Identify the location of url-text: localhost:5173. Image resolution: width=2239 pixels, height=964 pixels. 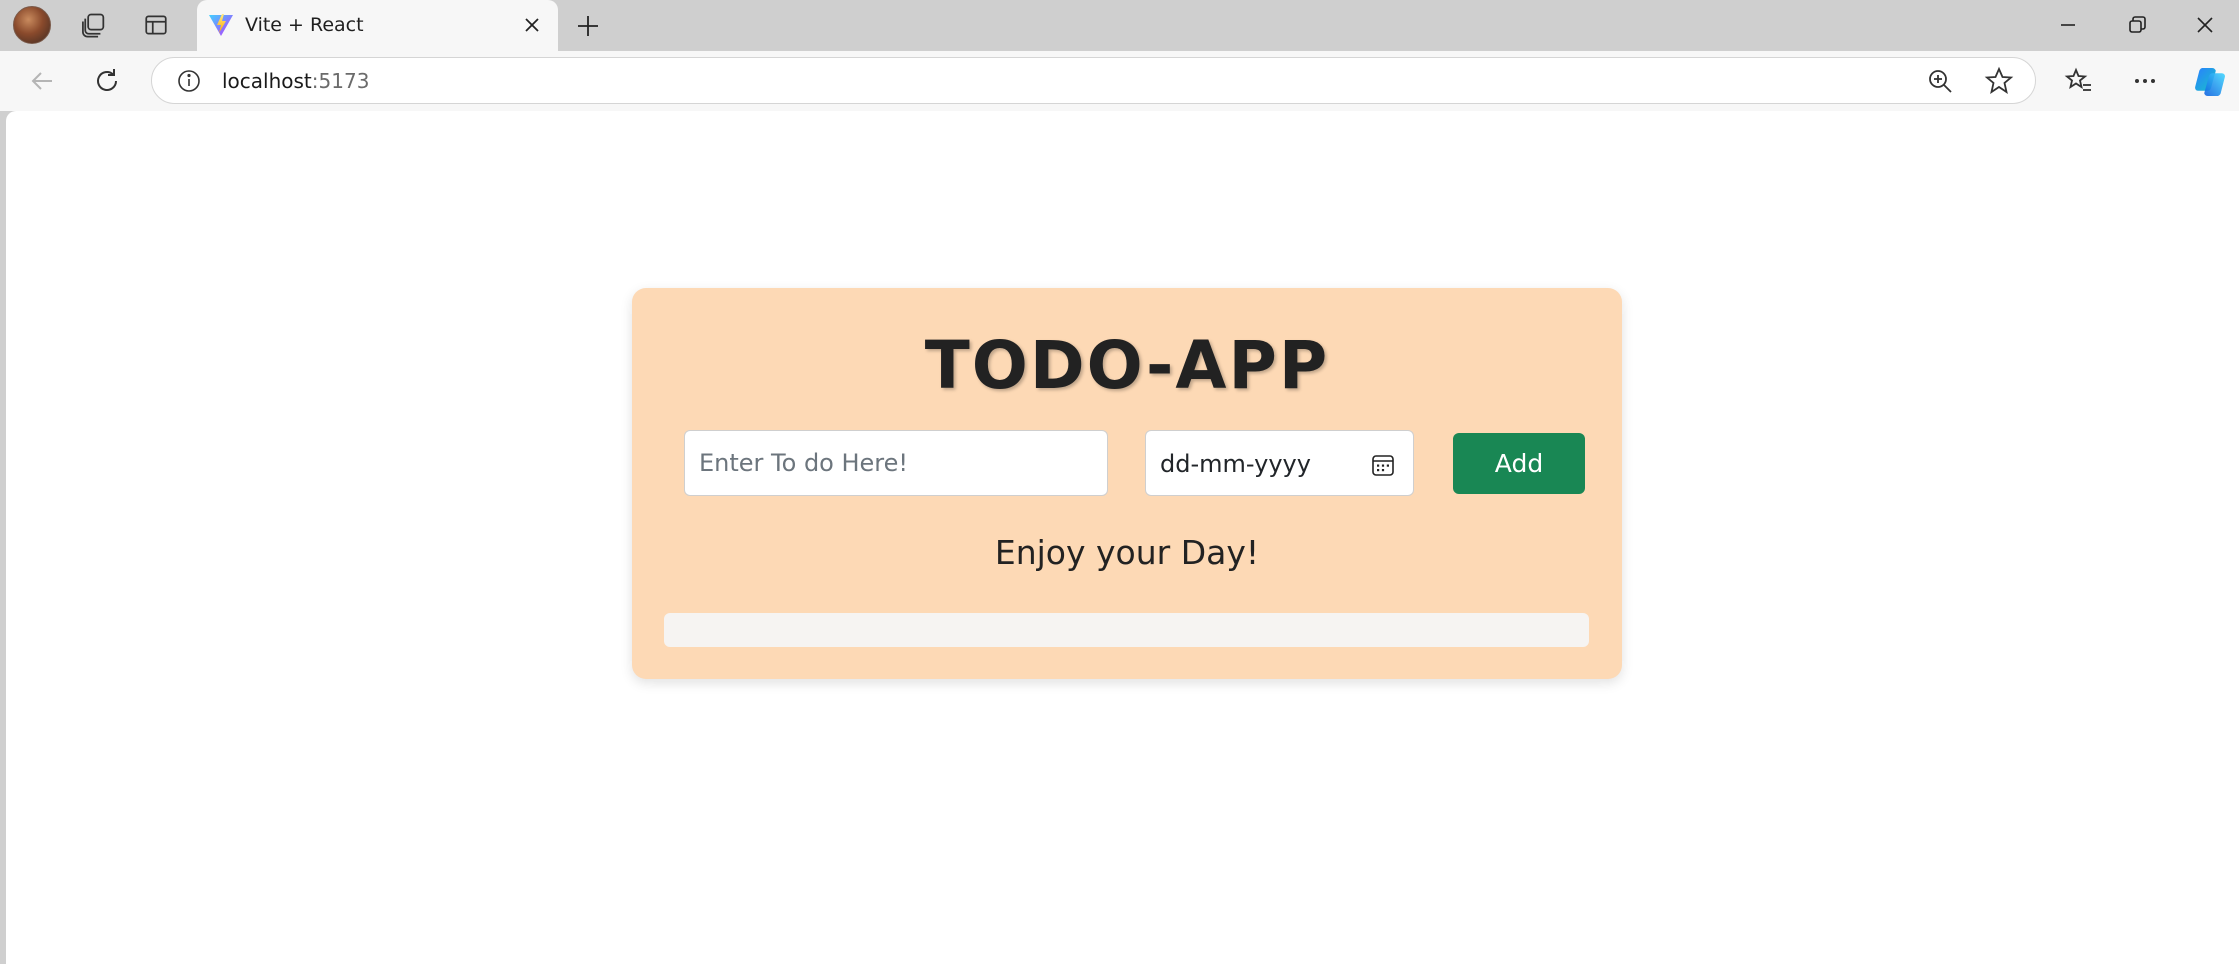
(295, 81).